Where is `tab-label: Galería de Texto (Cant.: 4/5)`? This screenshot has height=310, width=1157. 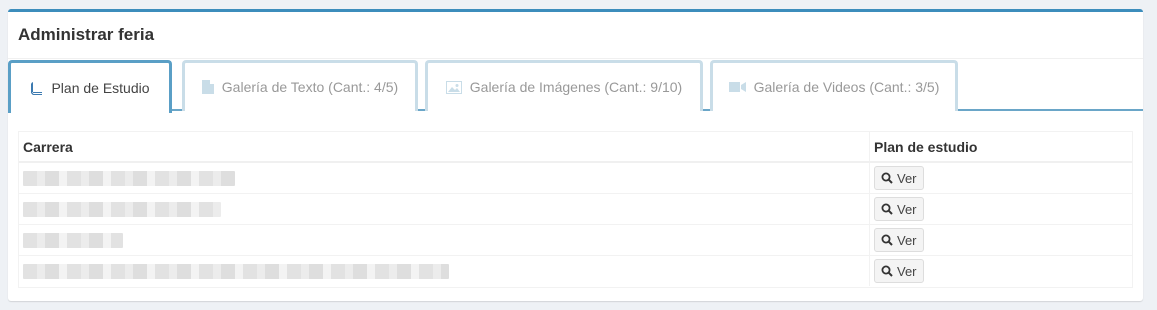
tab-label: Galería de Texto (Cant.: 4/5) is located at coordinates (310, 87).